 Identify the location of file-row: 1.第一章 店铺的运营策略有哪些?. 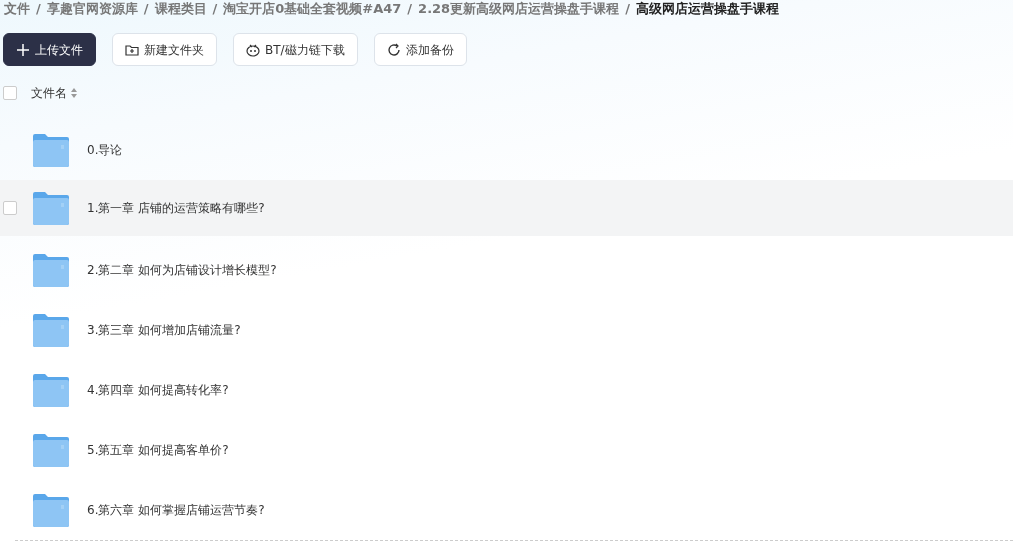
(506, 208).